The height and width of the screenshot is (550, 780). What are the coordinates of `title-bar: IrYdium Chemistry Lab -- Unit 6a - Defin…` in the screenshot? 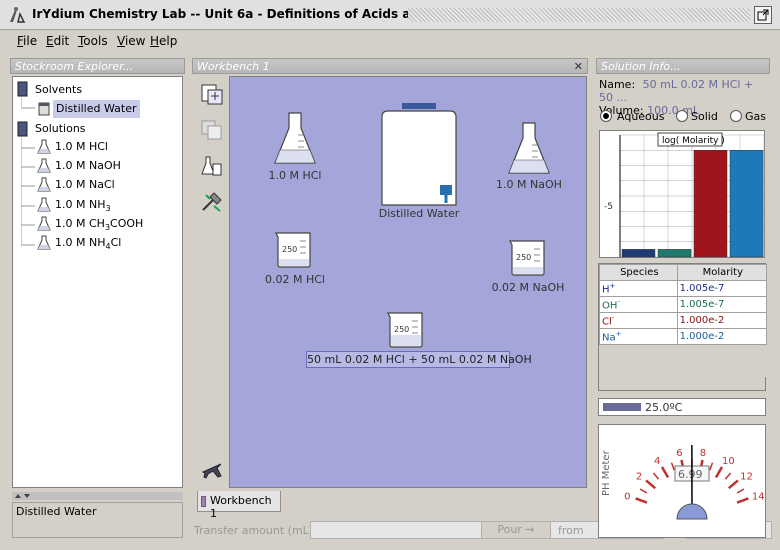 It's located at (390, 15).